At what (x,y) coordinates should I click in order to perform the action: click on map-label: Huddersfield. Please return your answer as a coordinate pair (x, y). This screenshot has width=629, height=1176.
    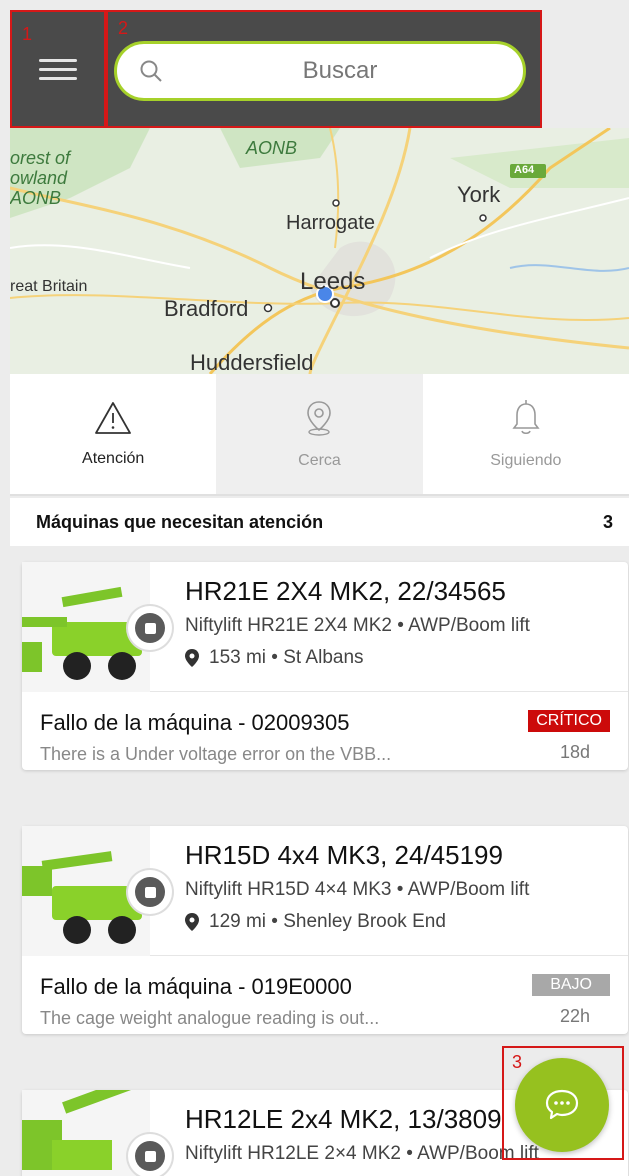
    Looking at the image, I should click on (252, 362).